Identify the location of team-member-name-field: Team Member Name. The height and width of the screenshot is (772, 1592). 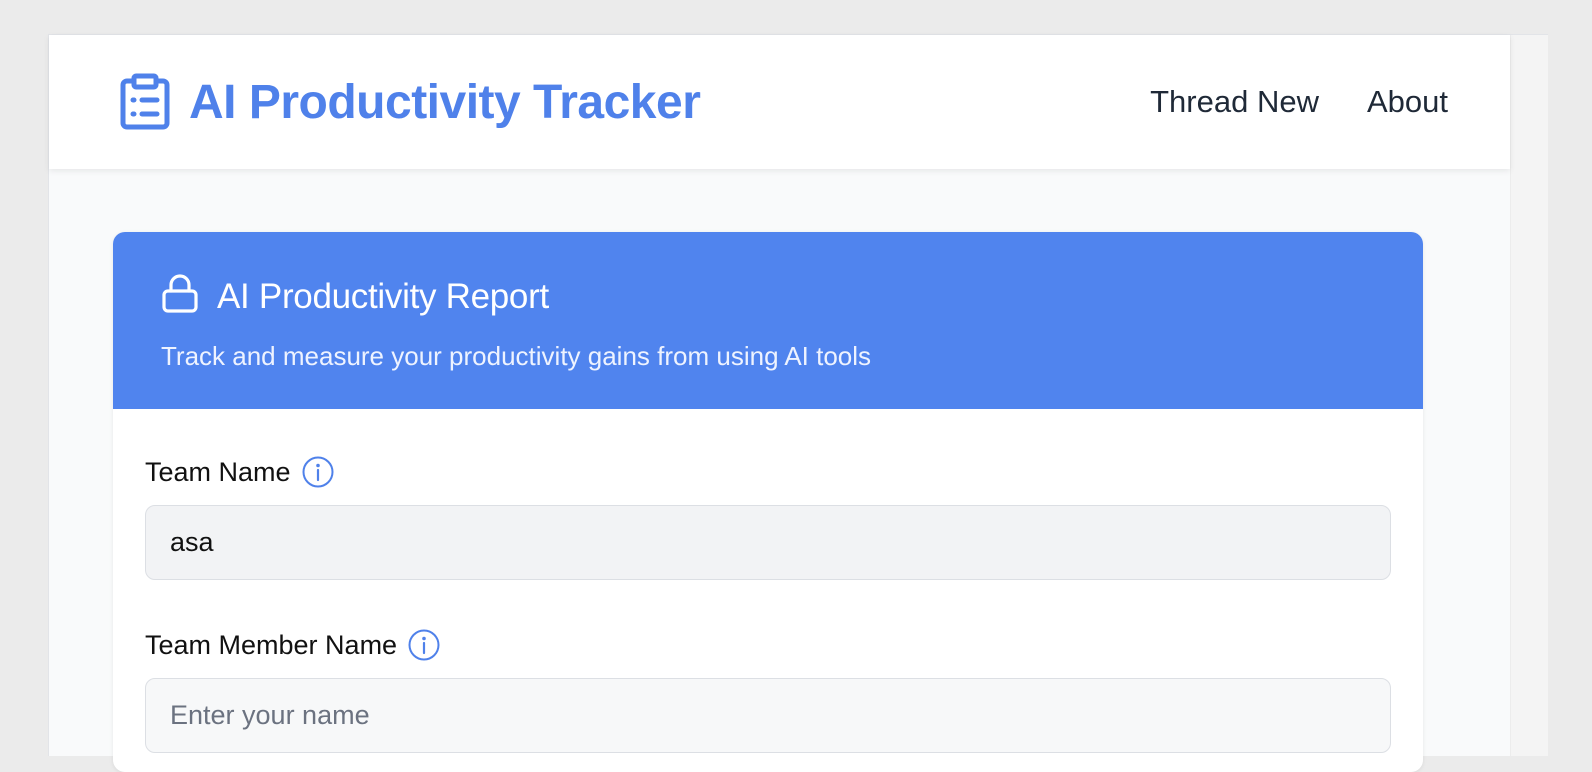
(768, 690).